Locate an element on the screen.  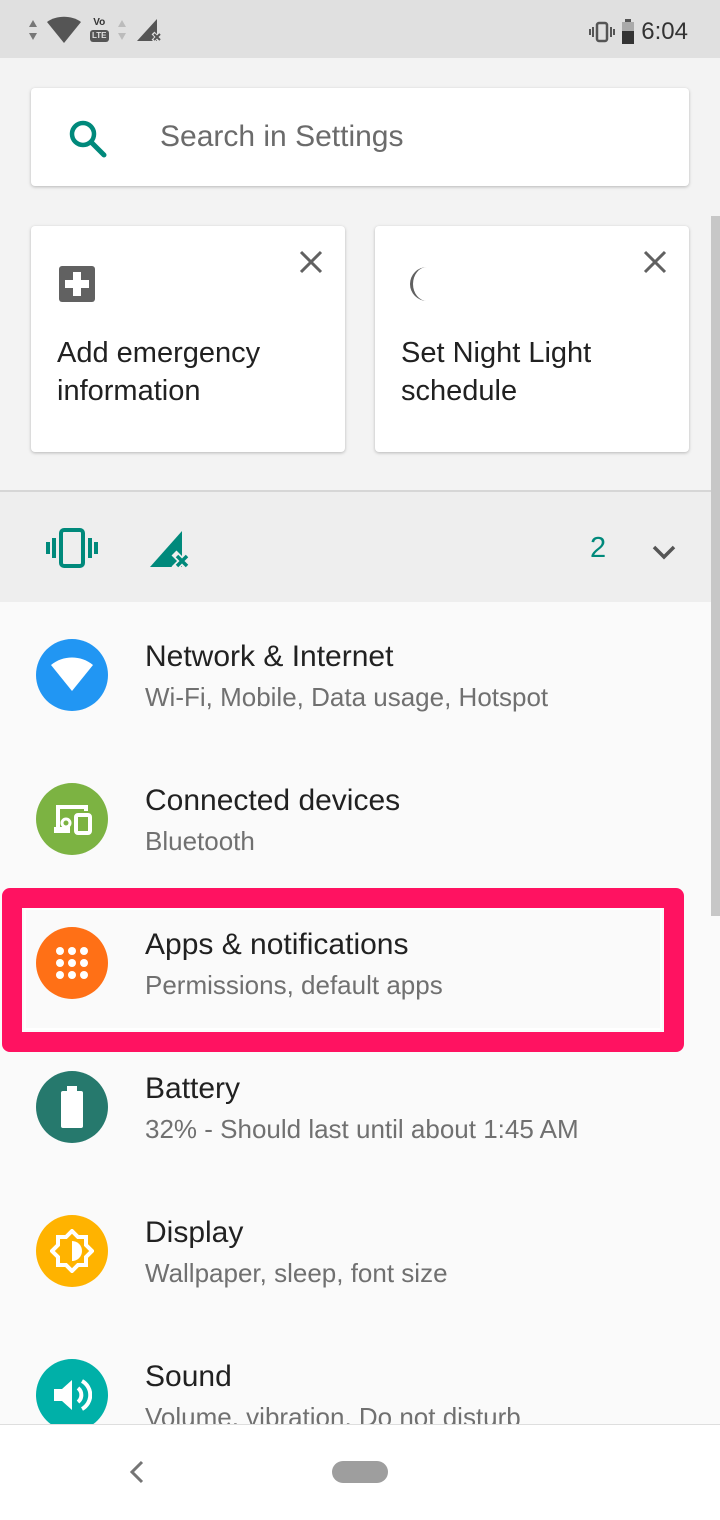
status-bar: Vo LTE 6:04 is located at coordinates (360, 29).